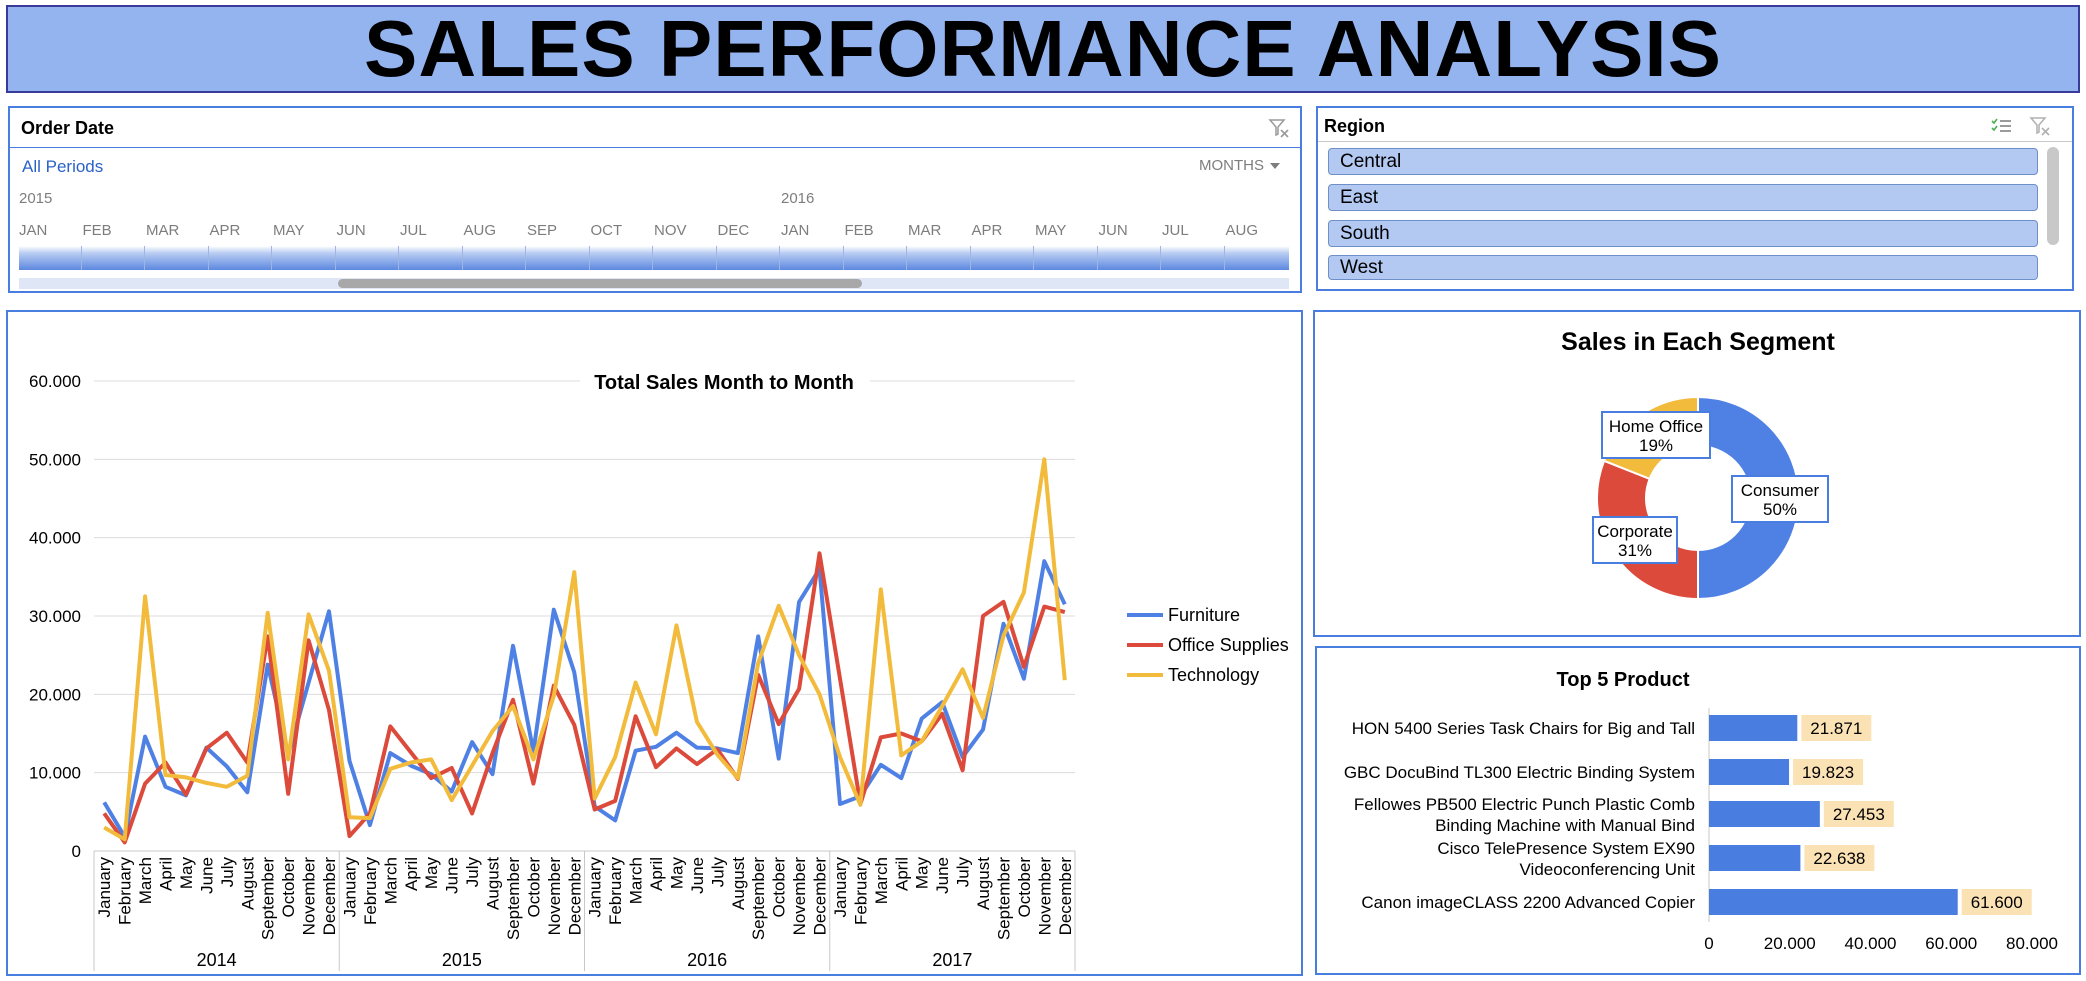 The width and height of the screenshot is (2086, 981). Describe the element at coordinates (1683, 161) in the screenshot. I see `region-item-central: Central` at that location.